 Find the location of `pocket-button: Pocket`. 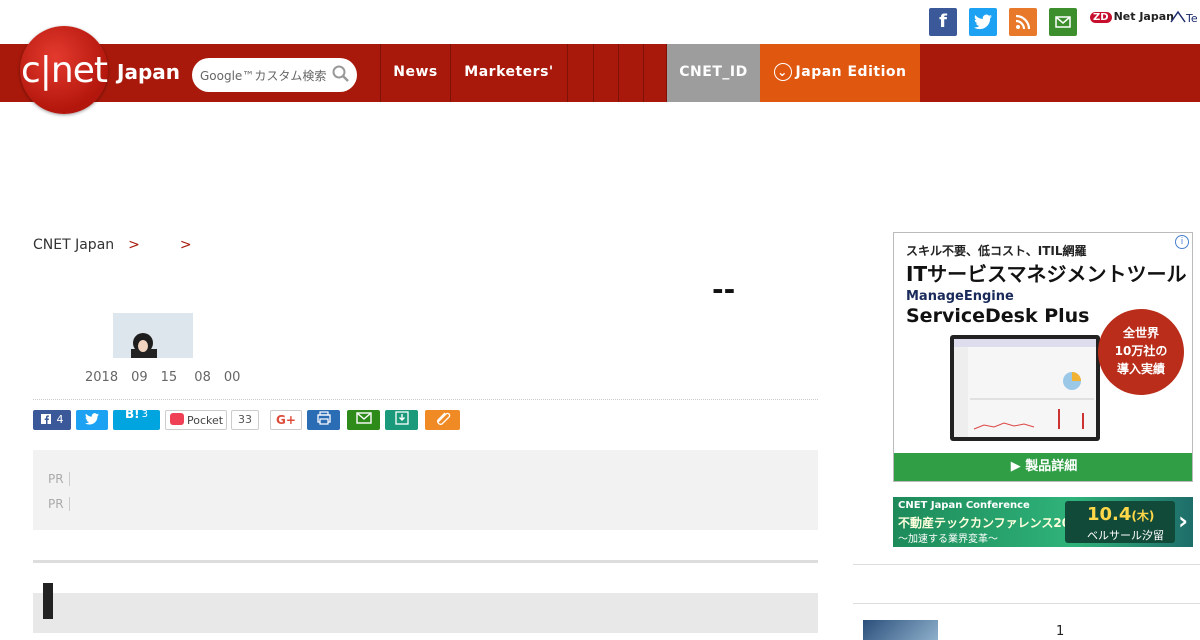

pocket-button: Pocket is located at coordinates (196, 420).